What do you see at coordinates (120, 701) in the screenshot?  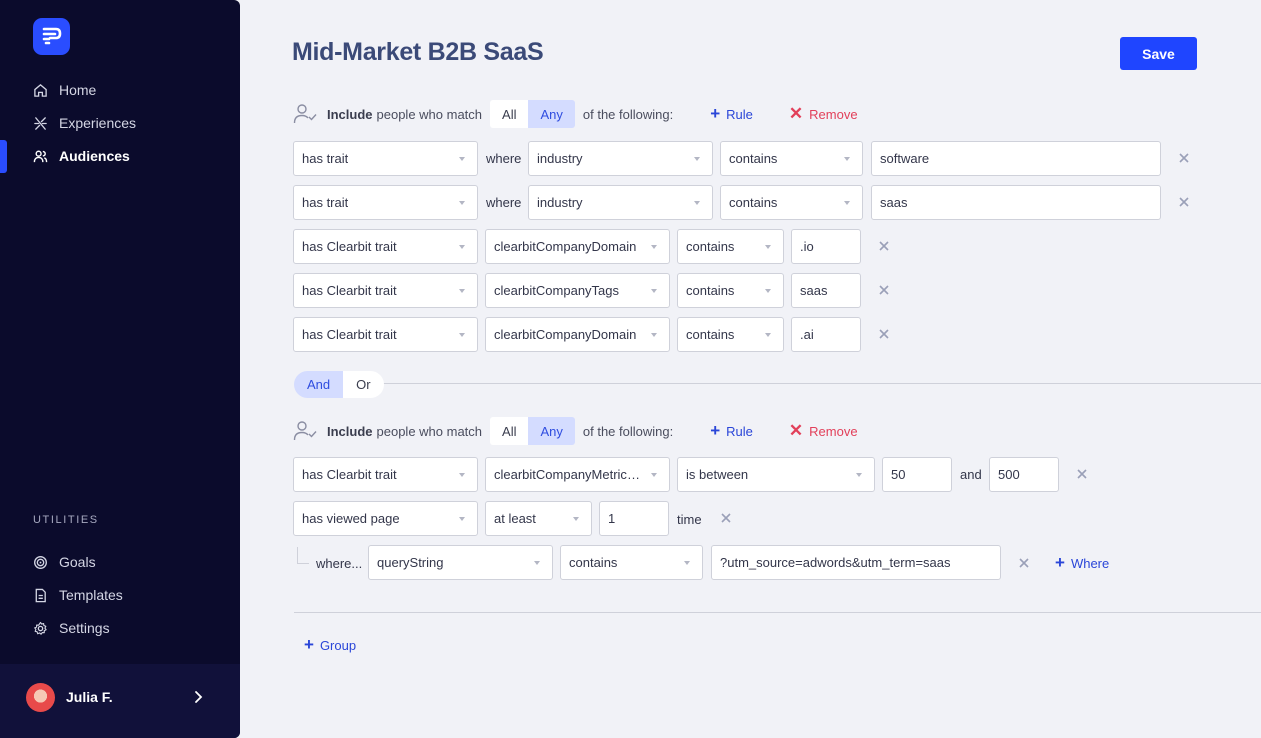 I see `user-menu: Julia F.` at bounding box center [120, 701].